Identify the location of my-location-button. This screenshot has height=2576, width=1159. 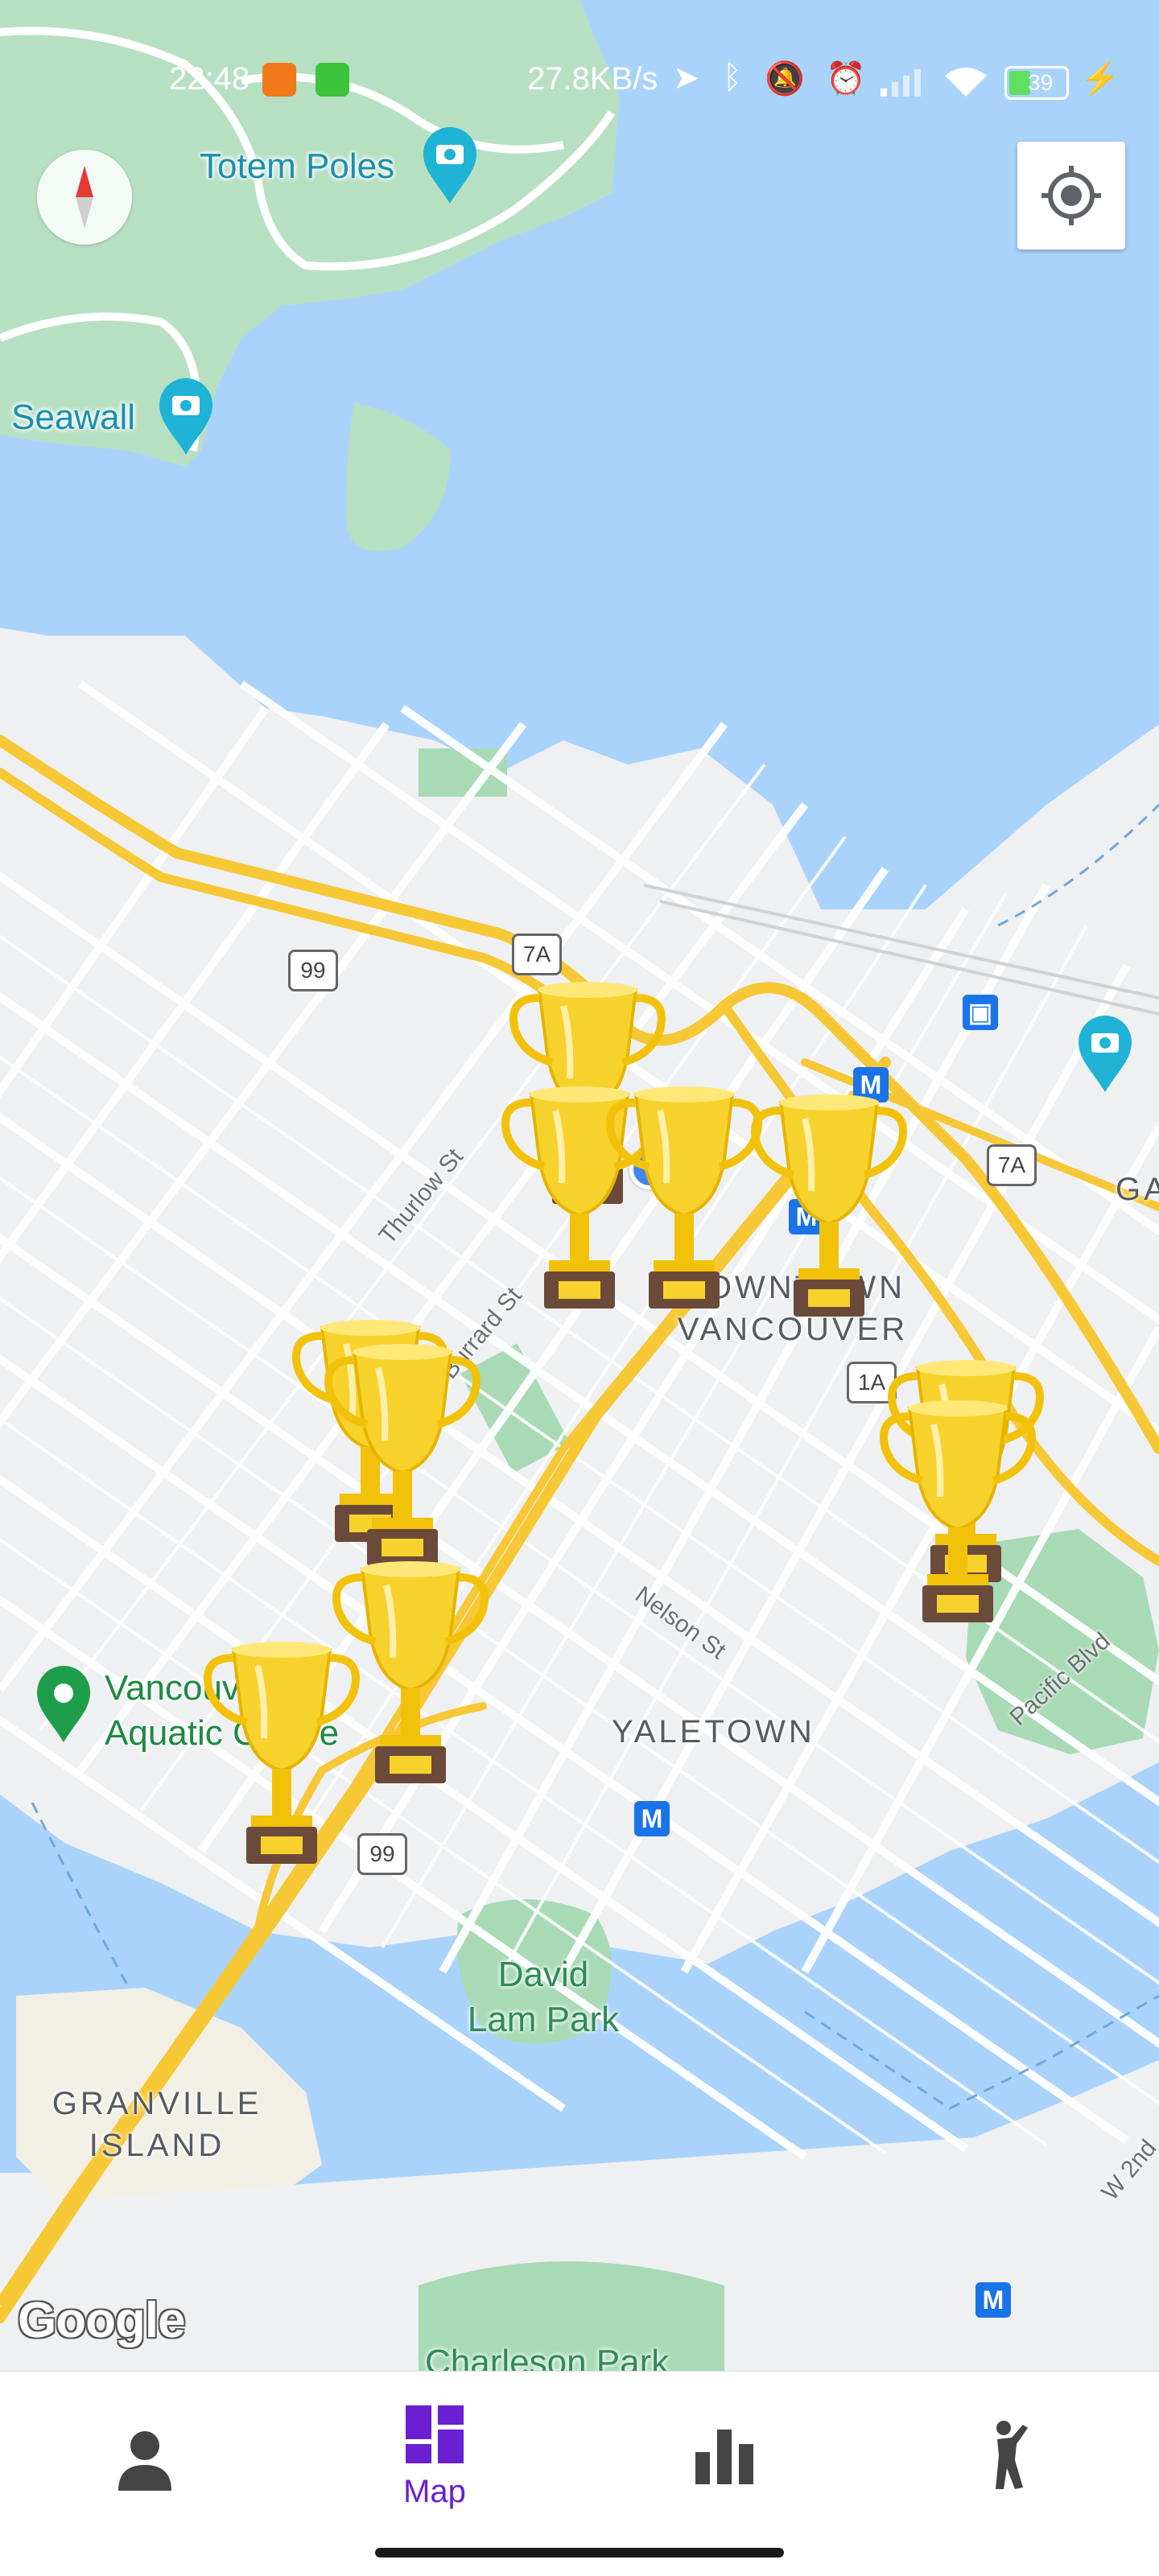
(1071, 195).